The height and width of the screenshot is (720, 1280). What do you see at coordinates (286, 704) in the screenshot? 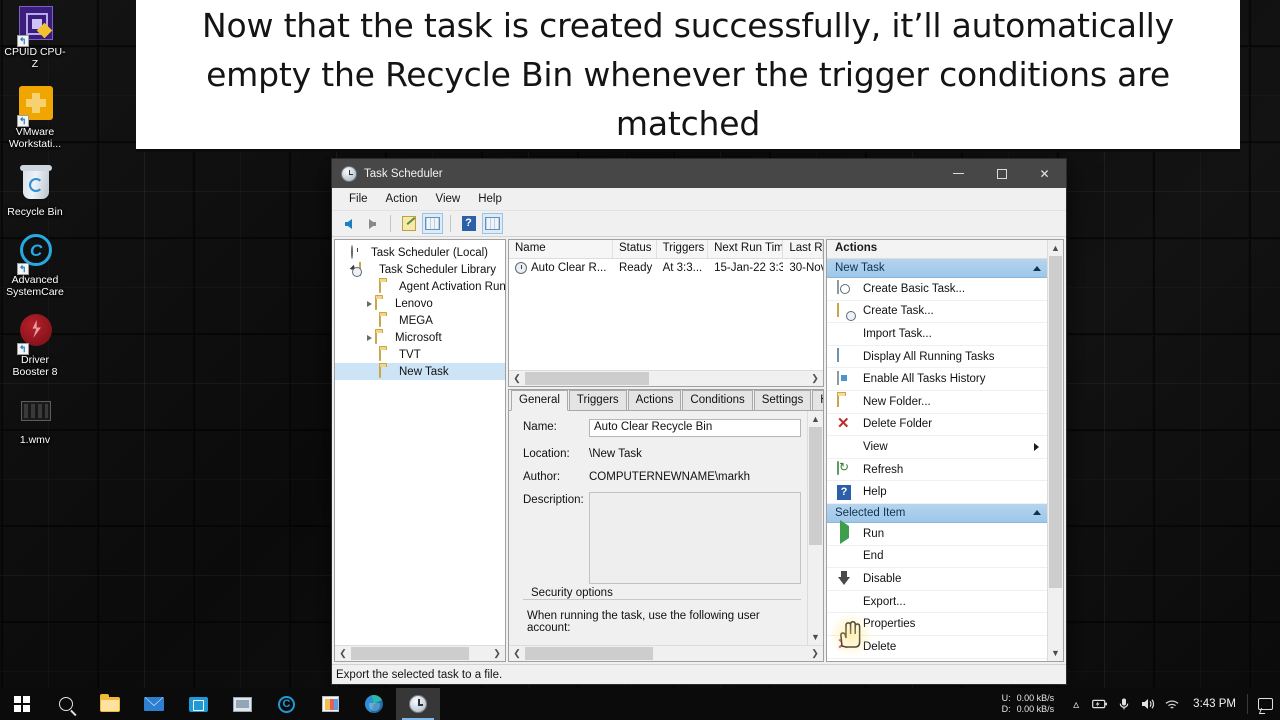
I see `advanced-systemcare-button` at bounding box center [286, 704].